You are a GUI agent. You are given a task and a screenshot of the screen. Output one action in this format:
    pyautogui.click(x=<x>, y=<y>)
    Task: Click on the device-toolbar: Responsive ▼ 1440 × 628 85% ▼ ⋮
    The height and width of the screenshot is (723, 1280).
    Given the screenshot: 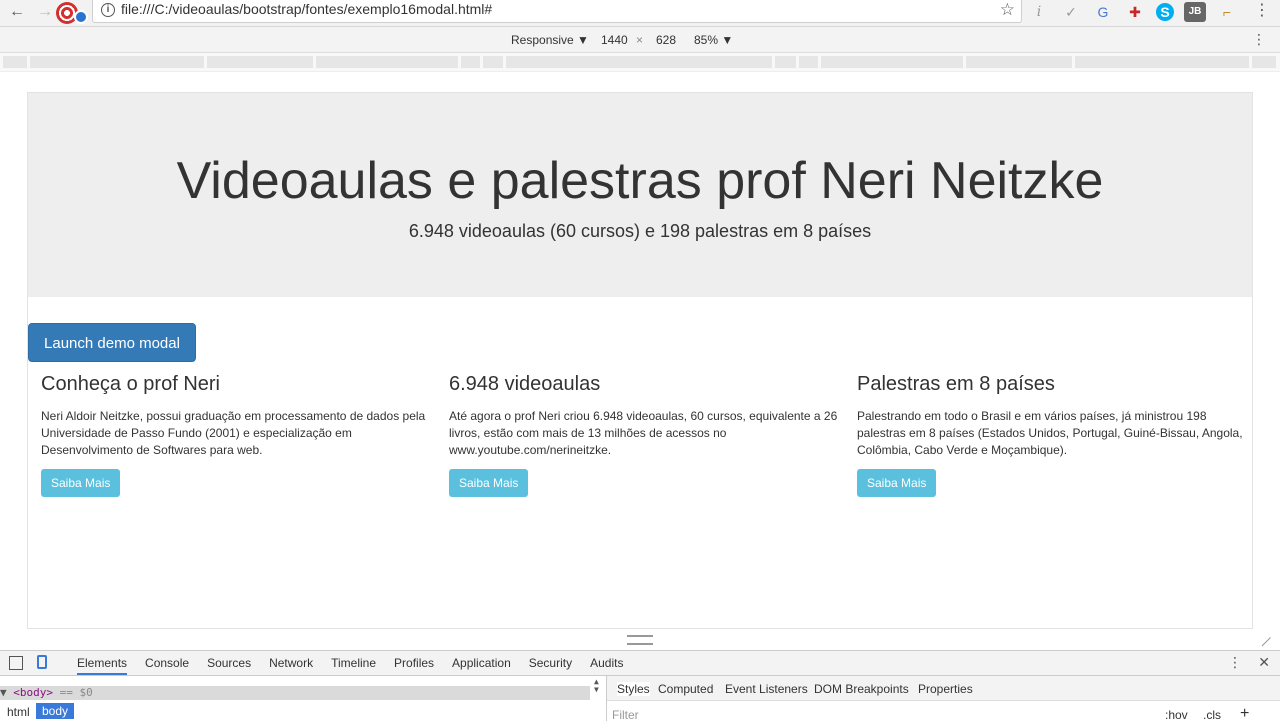 What is the action you would take?
    pyautogui.click(x=640, y=40)
    